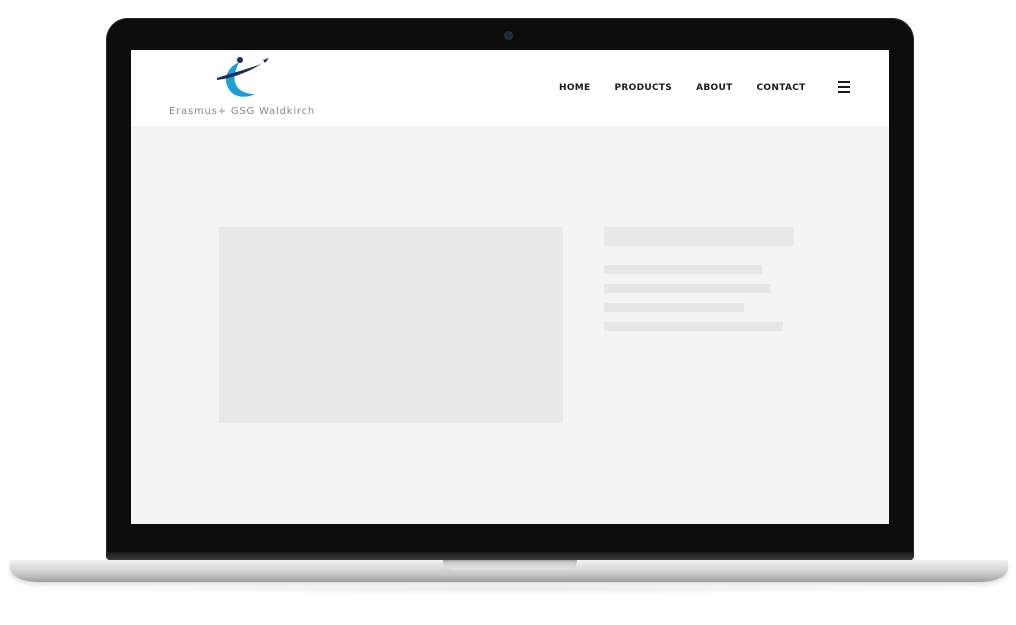  Describe the element at coordinates (242, 111) in the screenshot. I see `brand-text: Erasmus+ GSG Waldkirch` at that location.